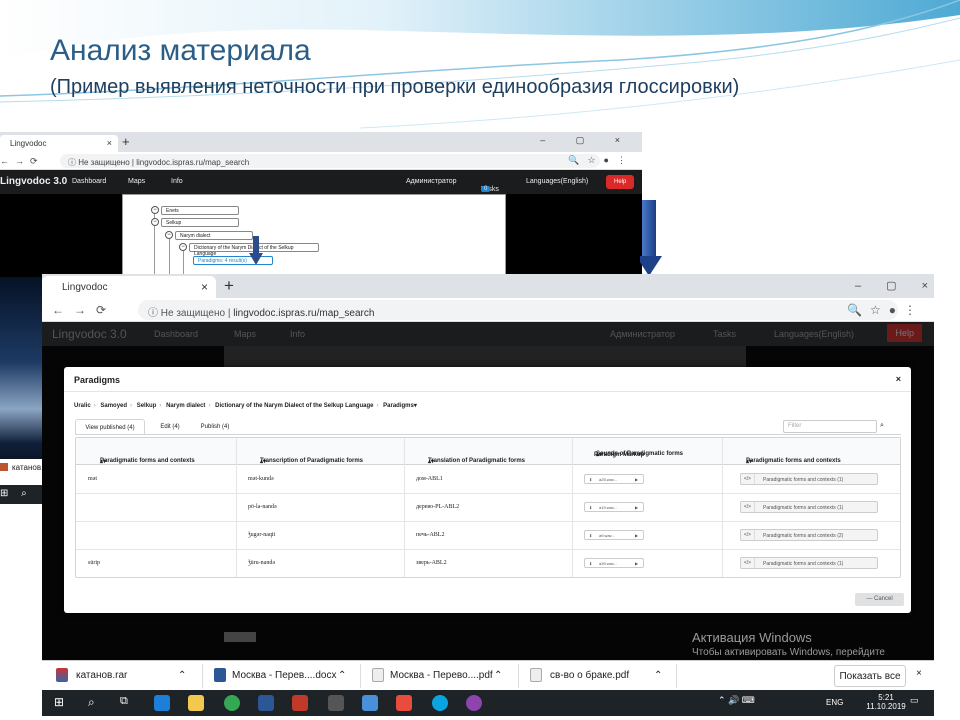 The height and width of the screenshot is (720, 960). I want to click on chrome-icon, so click(232, 703).